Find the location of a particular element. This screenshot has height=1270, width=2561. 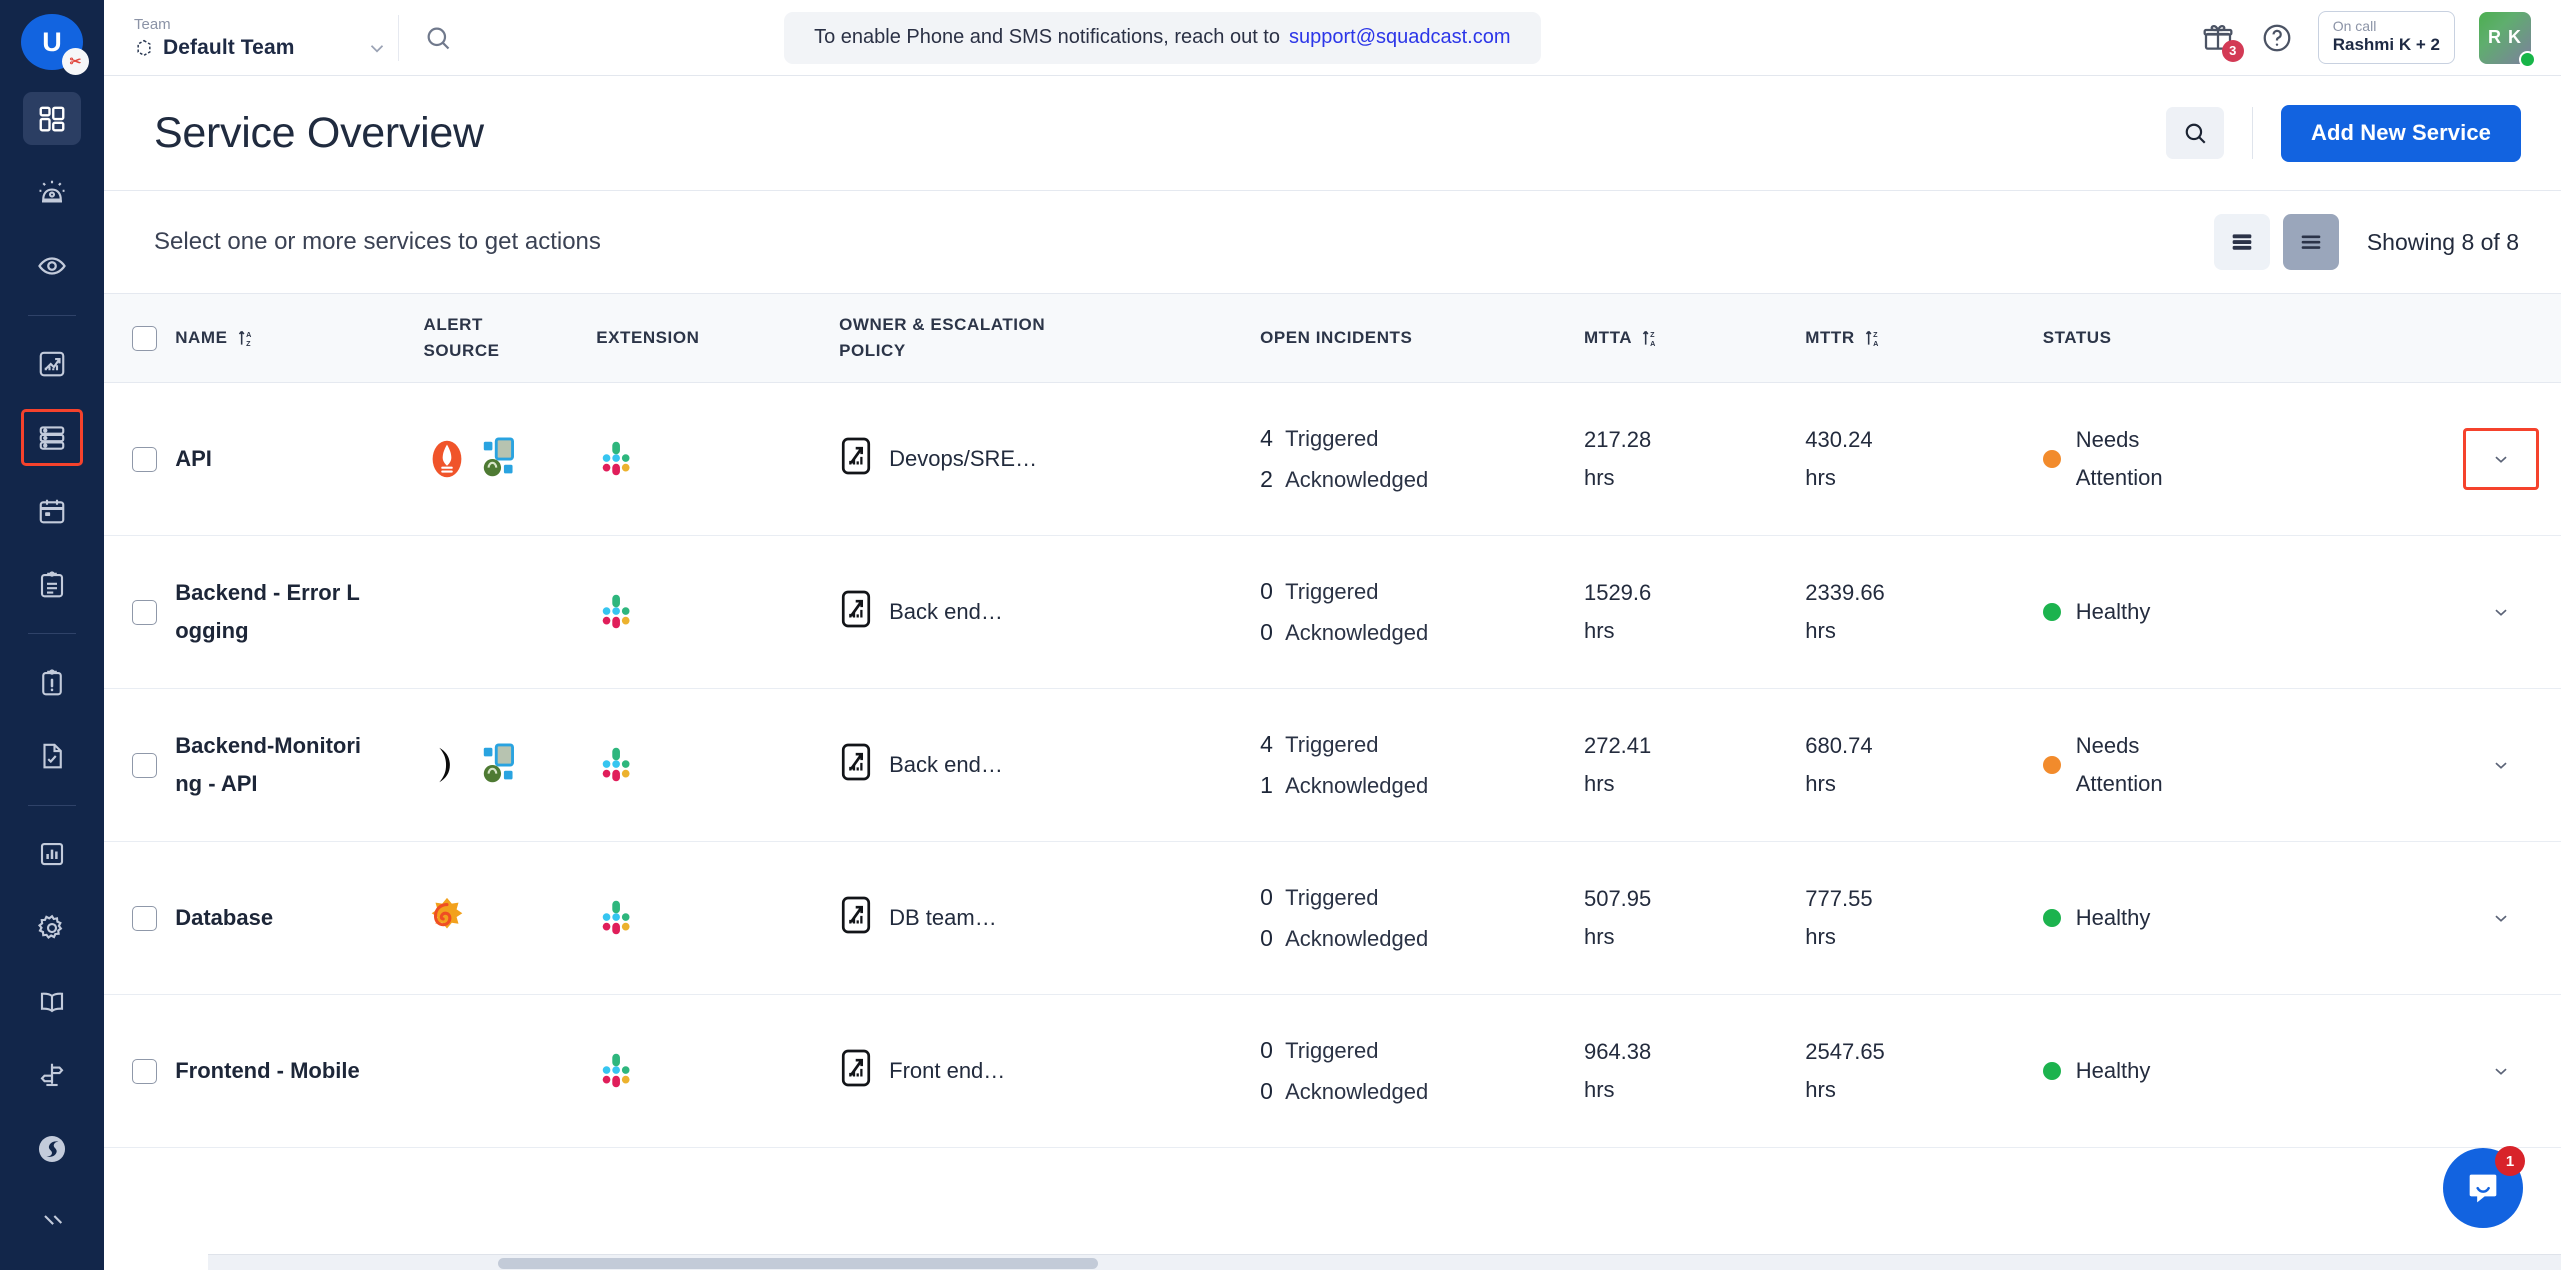

th-mtta: MTTA ZA is located at coordinates (1694, 338).